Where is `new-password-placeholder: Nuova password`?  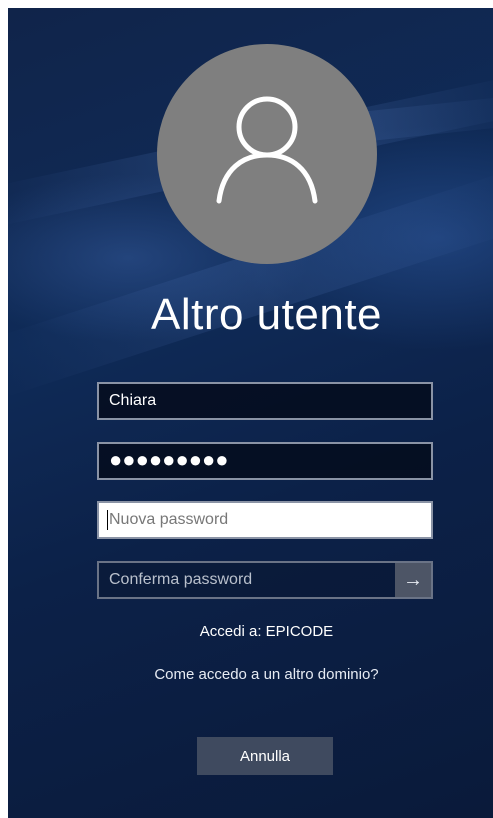
new-password-placeholder: Nuova password is located at coordinates (169, 519).